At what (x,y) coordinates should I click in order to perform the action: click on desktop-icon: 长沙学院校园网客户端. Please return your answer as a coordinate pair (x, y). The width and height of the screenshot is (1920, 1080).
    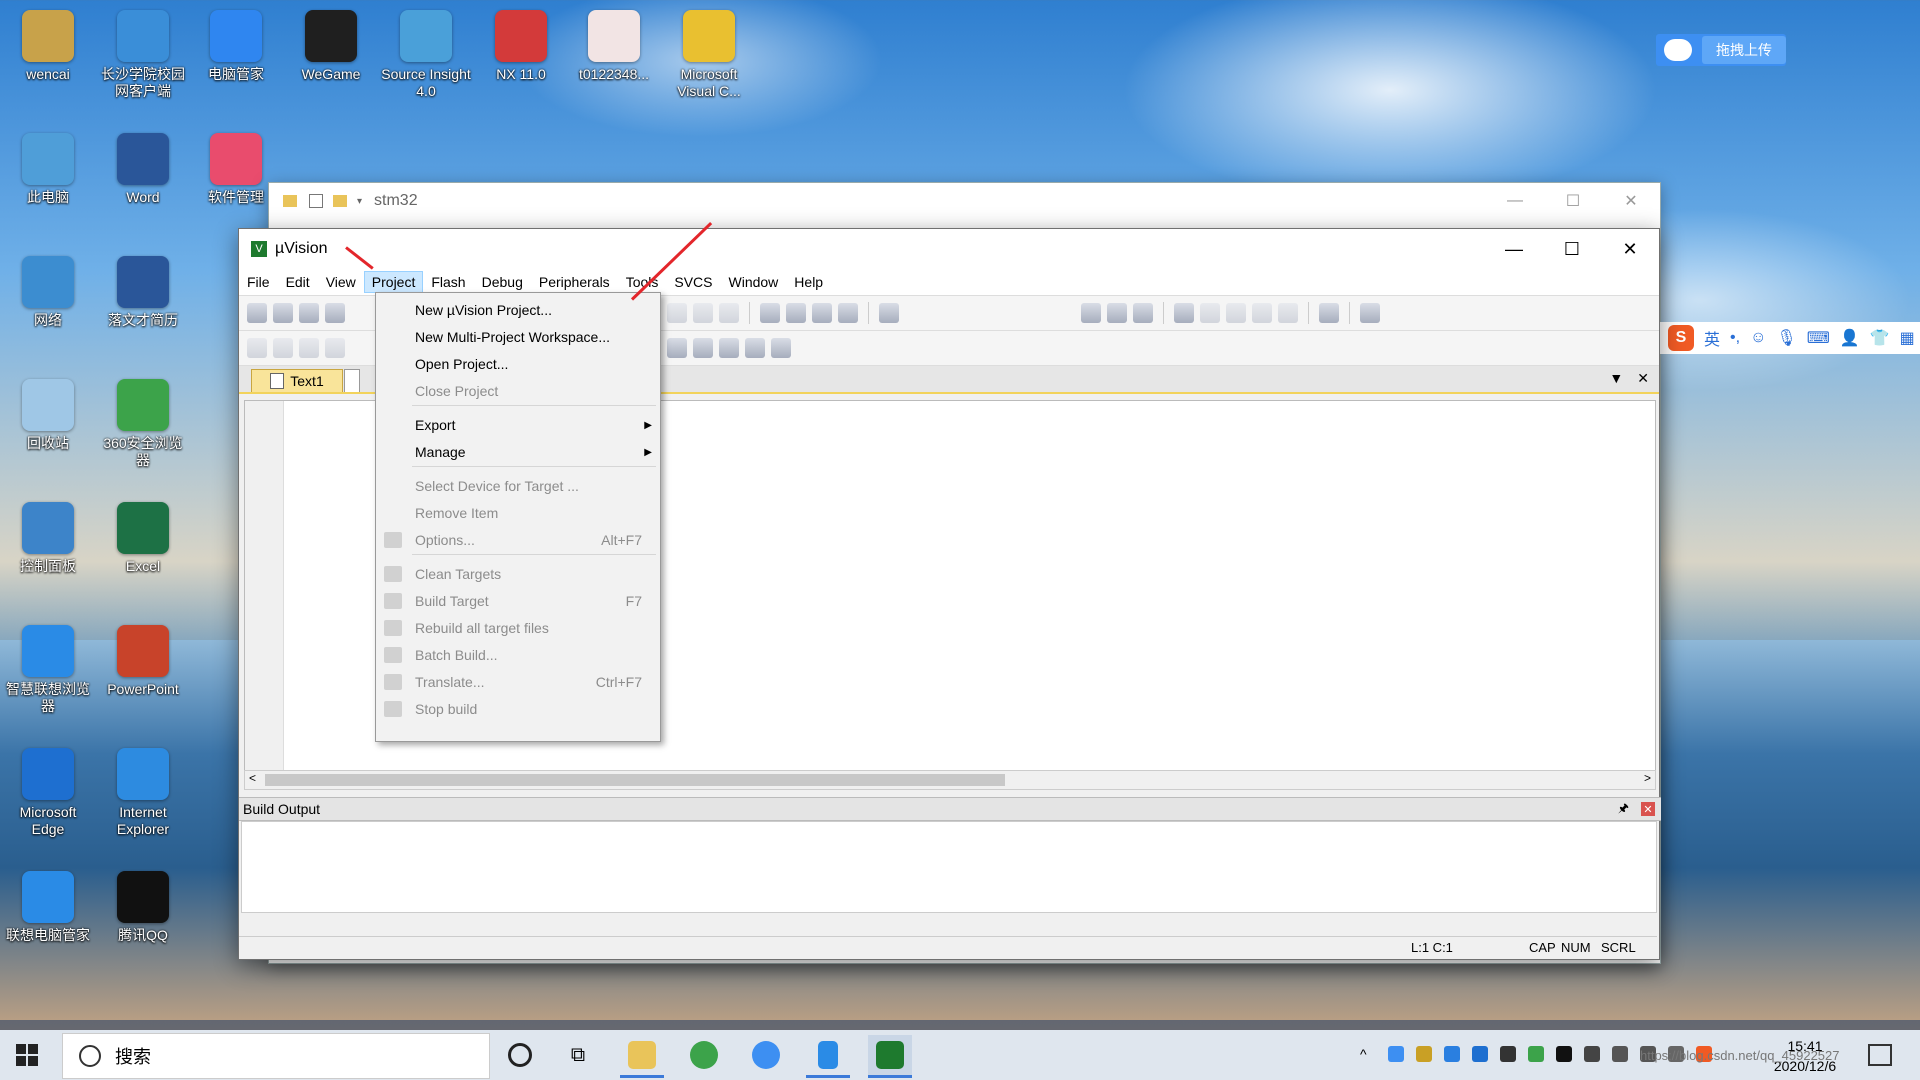
    Looking at the image, I should click on (143, 52).